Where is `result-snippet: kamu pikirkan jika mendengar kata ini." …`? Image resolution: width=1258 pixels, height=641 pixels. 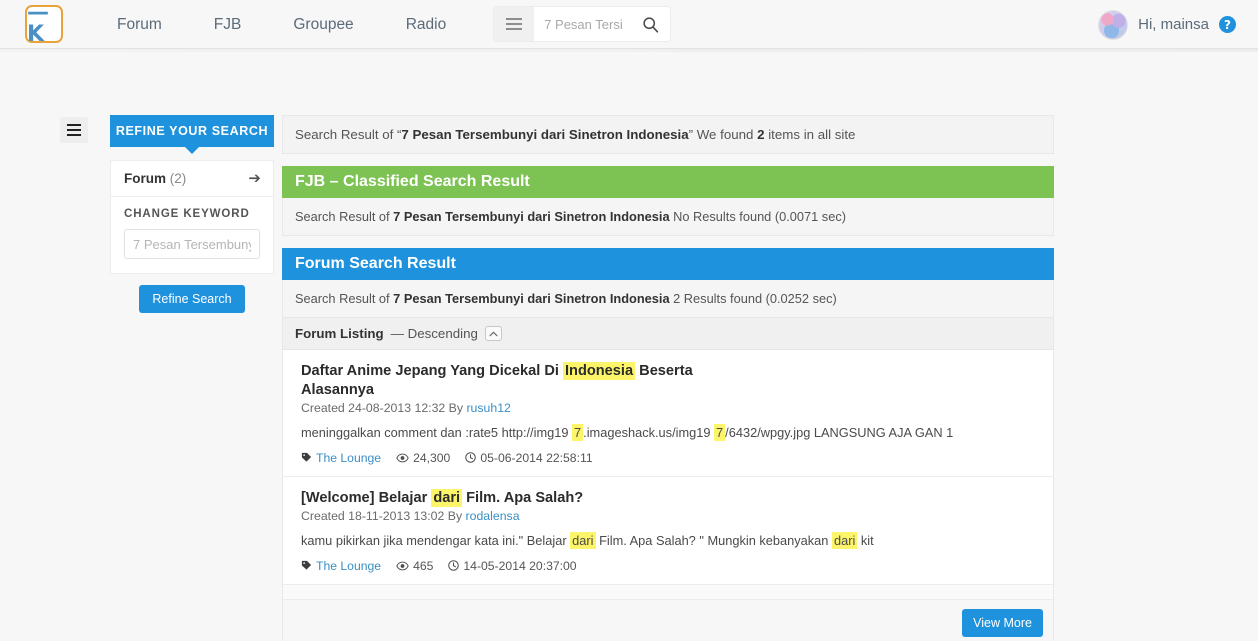 result-snippet: kamu pikirkan jika mendengar kata ini." … is located at coordinates (670, 541).